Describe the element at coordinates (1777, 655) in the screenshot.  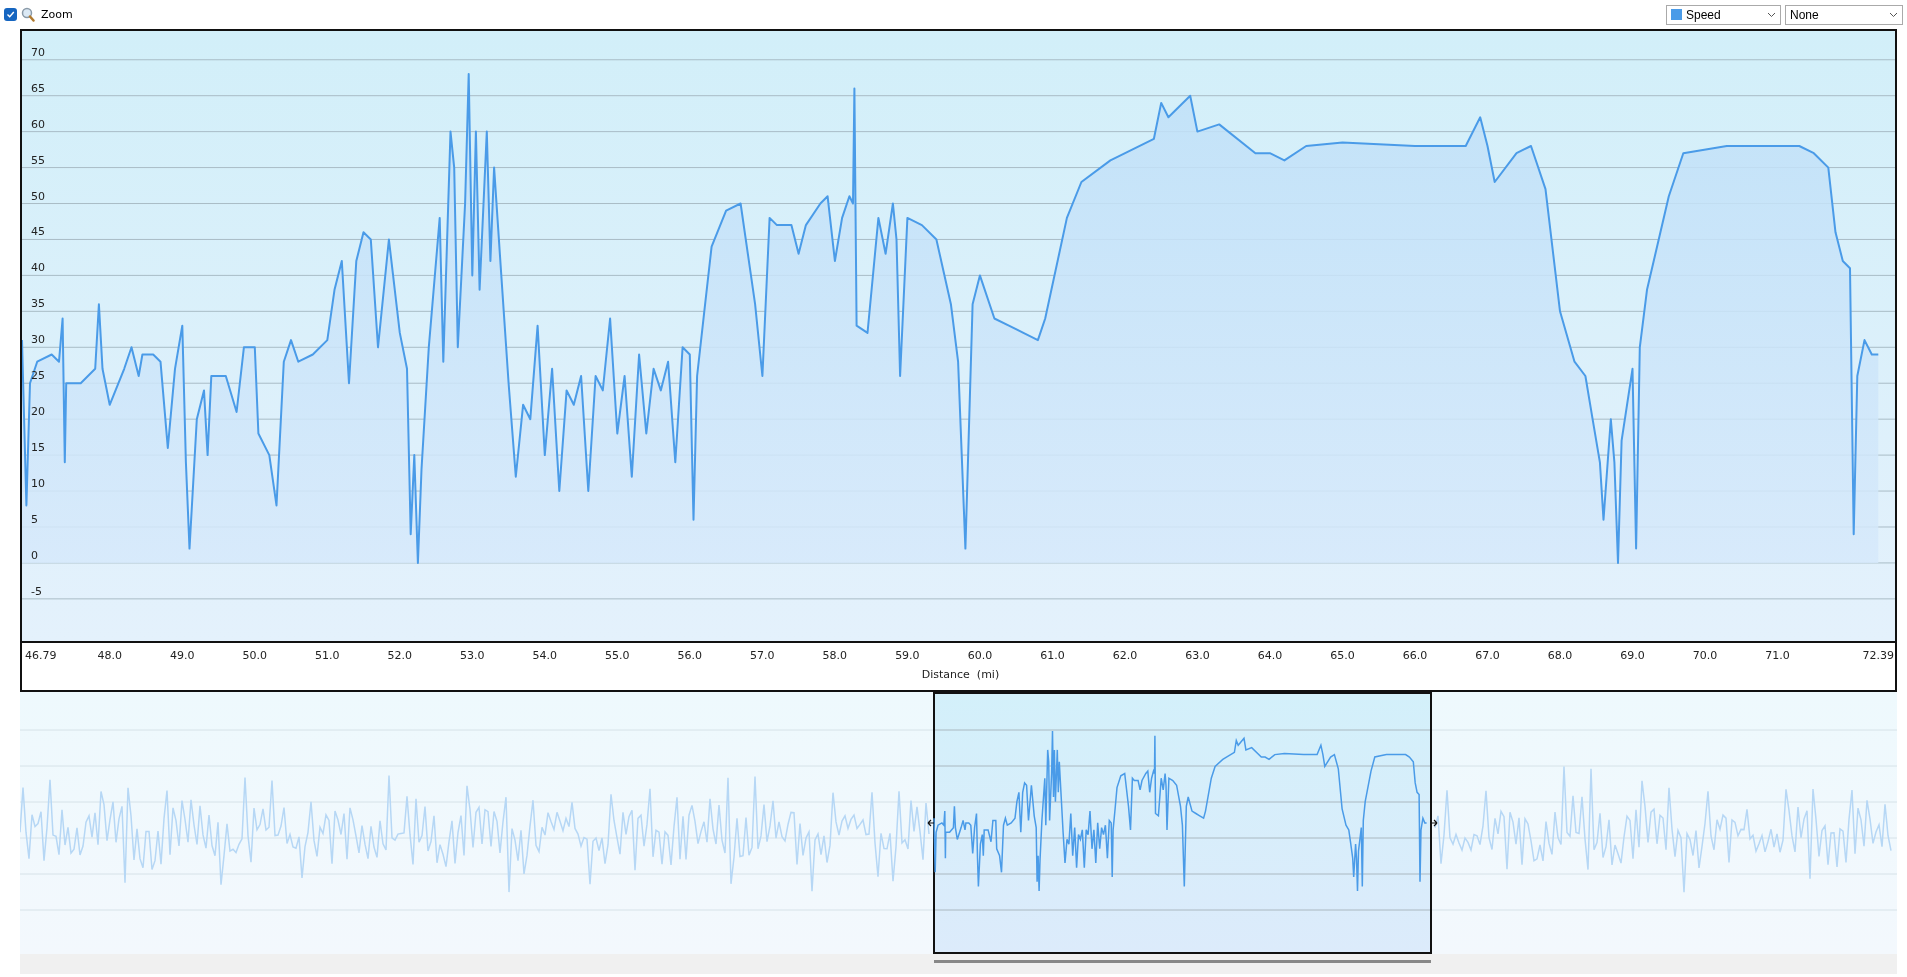
I see `x-tick-label: 71.0` at that location.